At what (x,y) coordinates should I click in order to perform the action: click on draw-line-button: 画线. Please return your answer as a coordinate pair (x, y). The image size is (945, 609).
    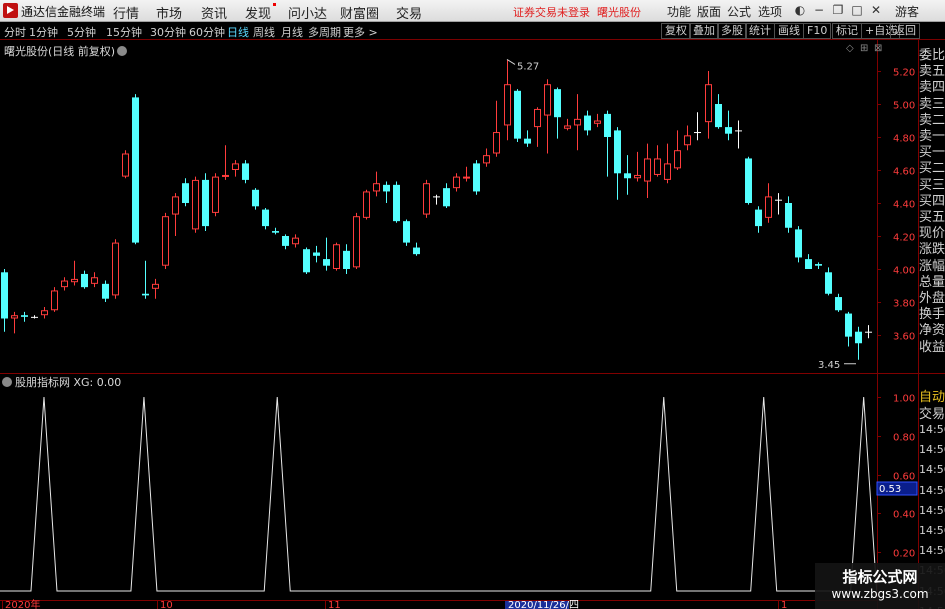
    Looking at the image, I should click on (789, 31).